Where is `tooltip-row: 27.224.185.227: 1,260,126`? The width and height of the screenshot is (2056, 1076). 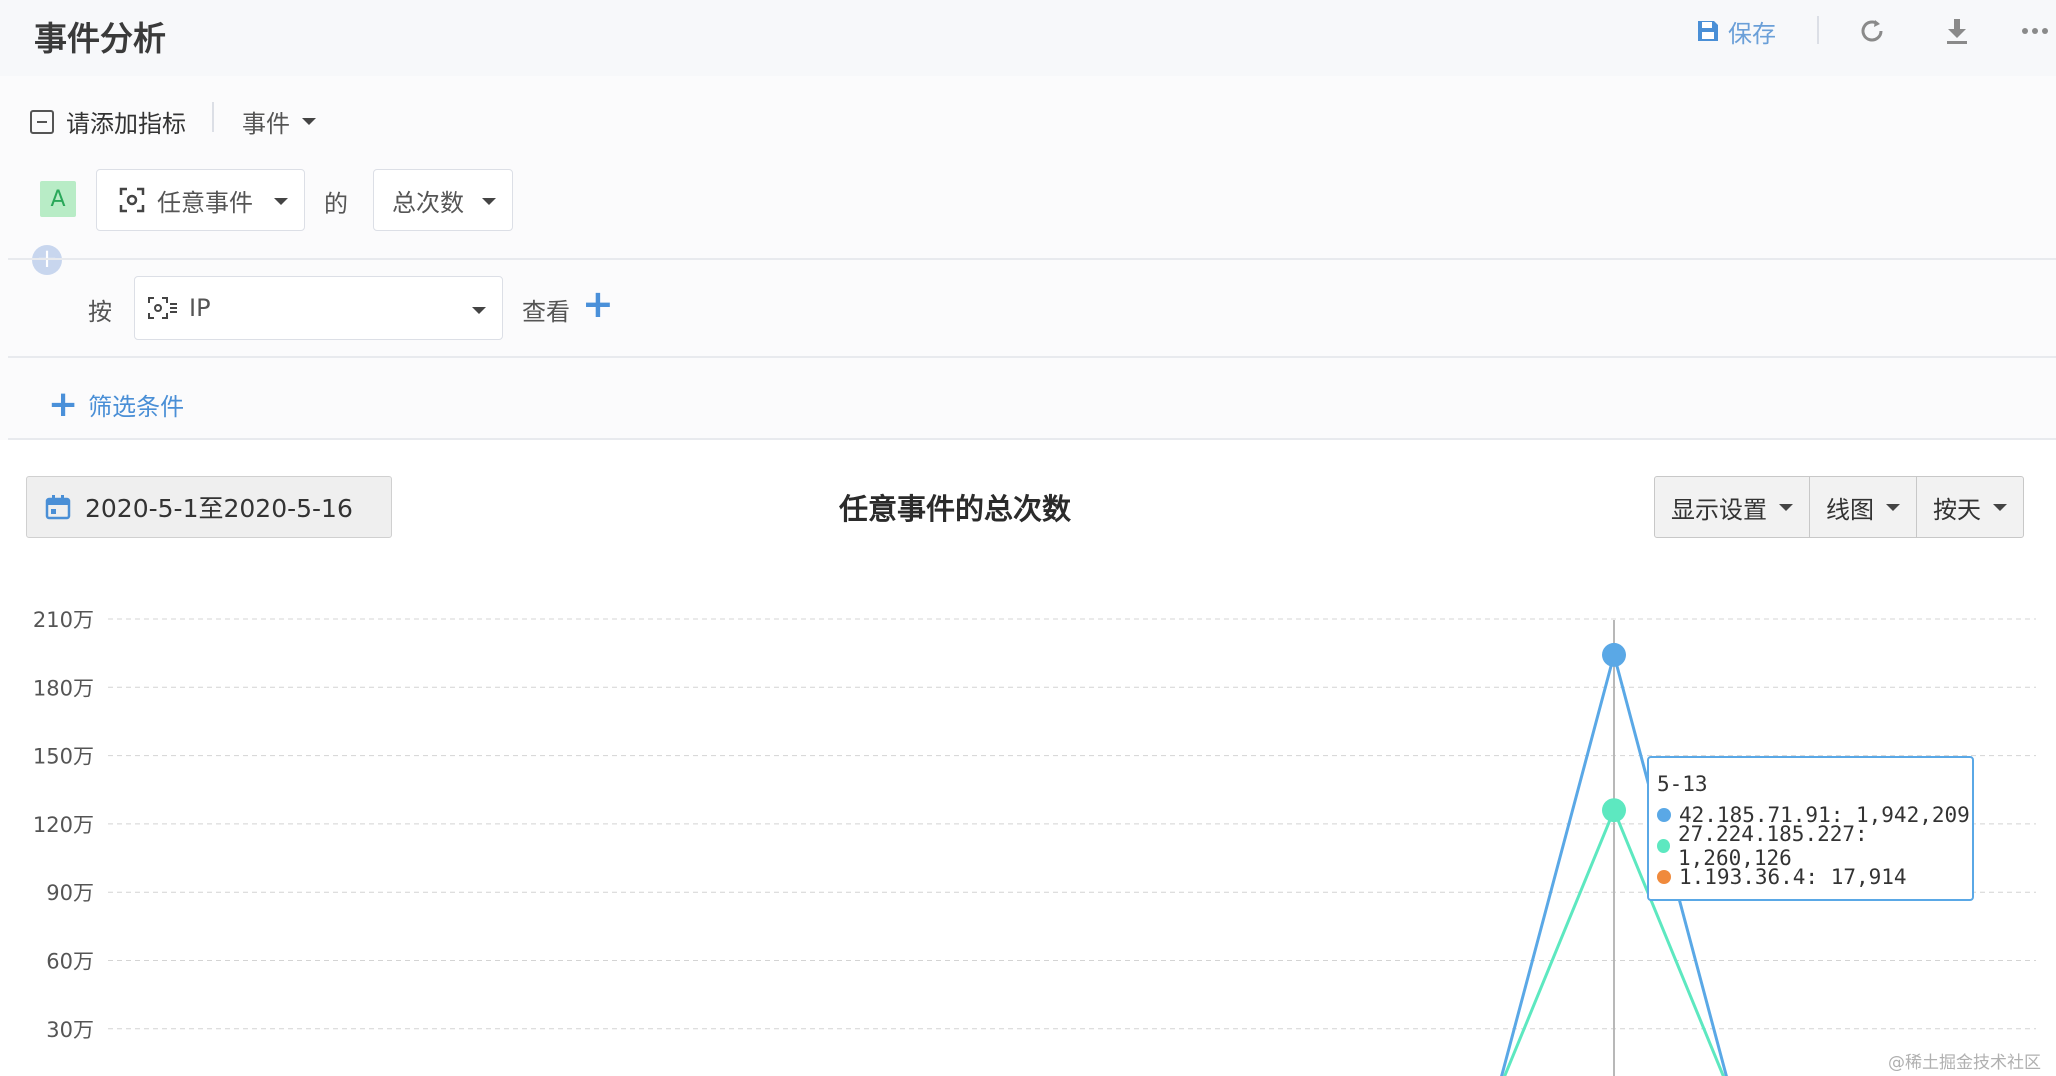
tooltip-row: 27.224.185.227: 1,260,126 is located at coordinates (1814, 846).